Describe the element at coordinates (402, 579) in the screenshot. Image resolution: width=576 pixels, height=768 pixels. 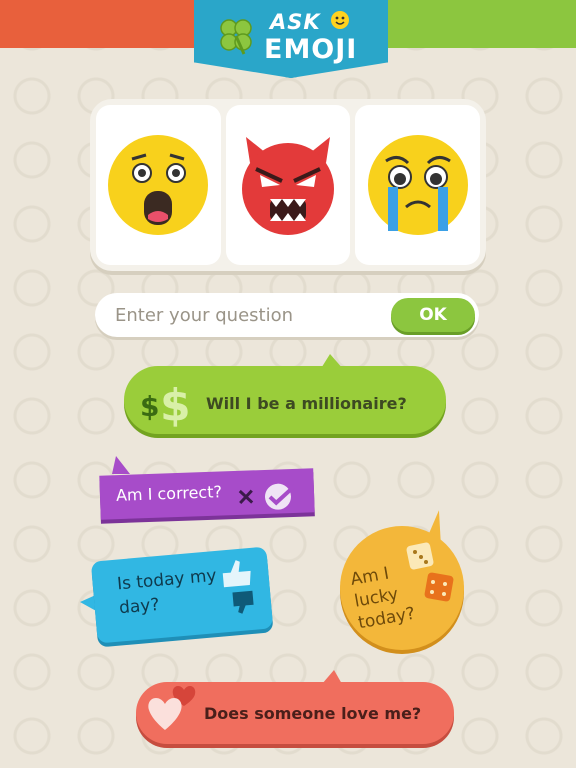
I see `suggestion-lucky: Am I lucky today?` at that location.